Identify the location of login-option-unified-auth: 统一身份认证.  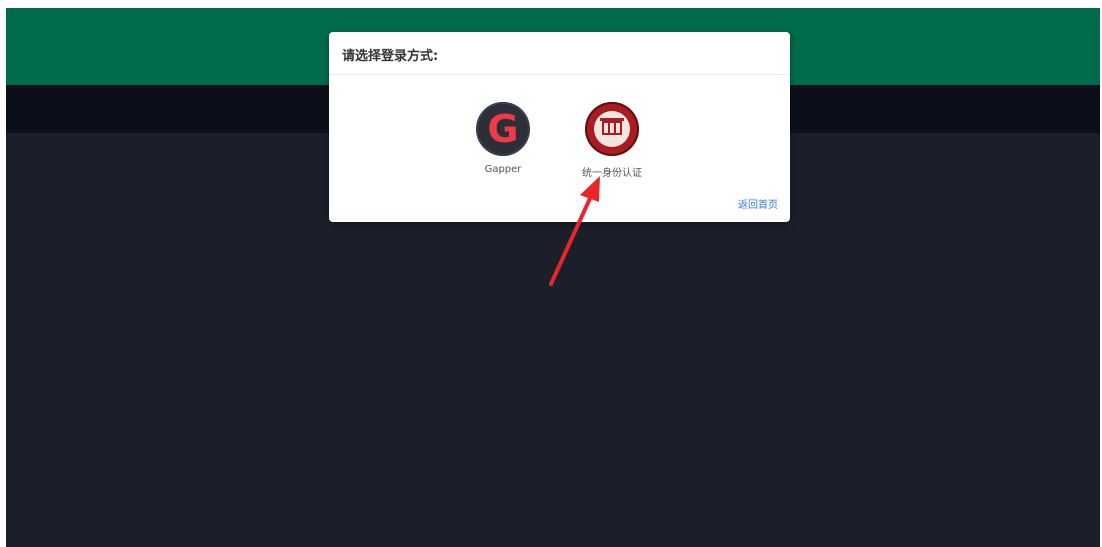
(612, 140).